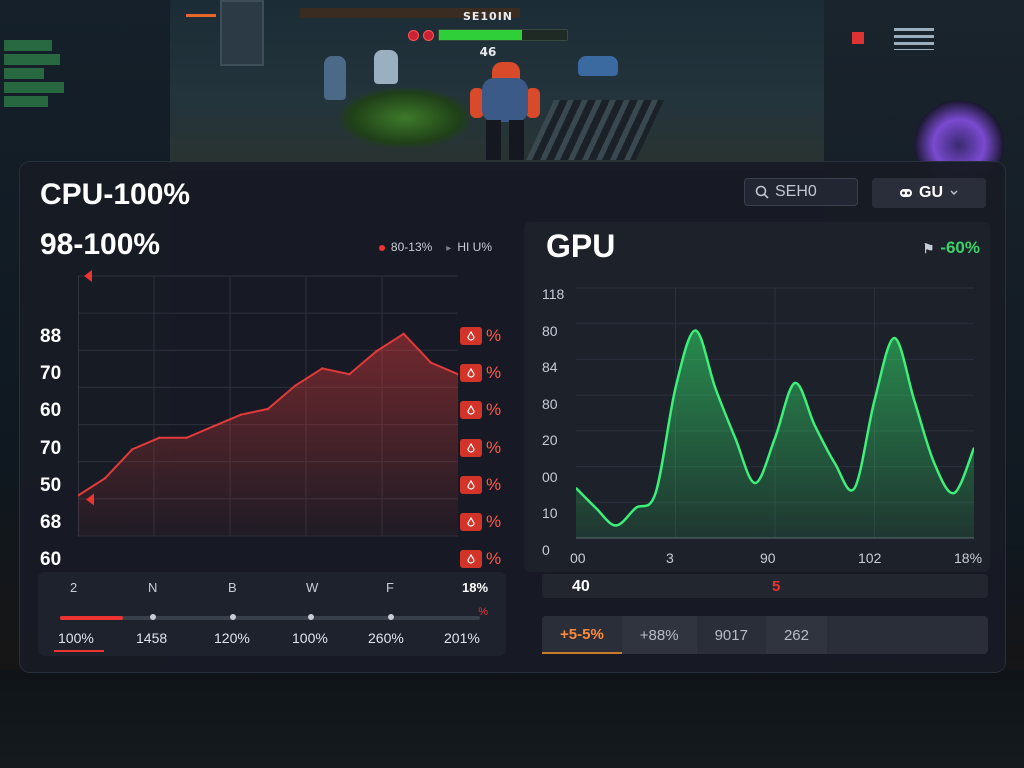 The height and width of the screenshot is (768, 1024). I want to click on gpu-select-dropdown: GU, so click(929, 193).